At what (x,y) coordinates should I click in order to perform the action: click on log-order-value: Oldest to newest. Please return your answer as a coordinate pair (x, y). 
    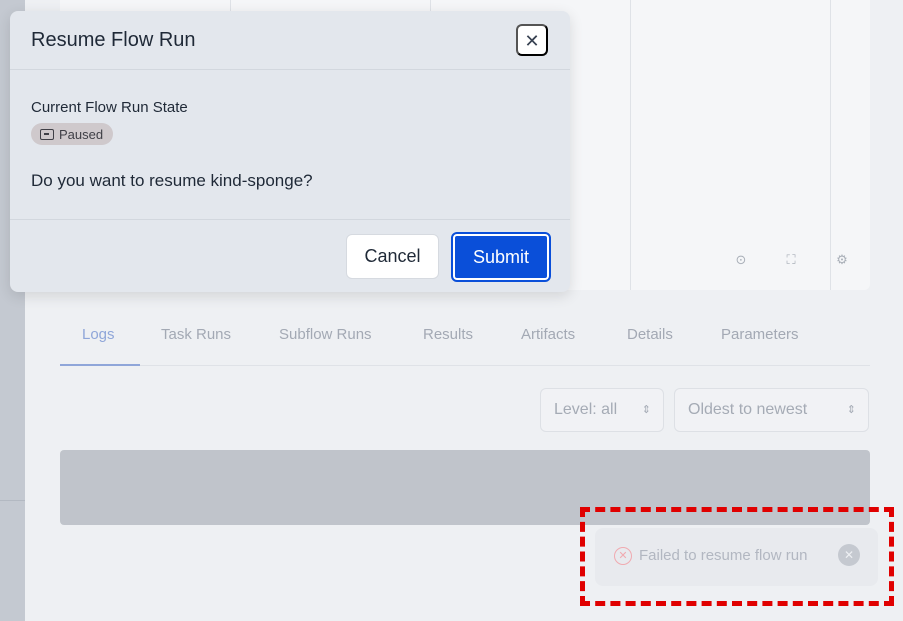
    Looking at the image, I should click on (748, 409).